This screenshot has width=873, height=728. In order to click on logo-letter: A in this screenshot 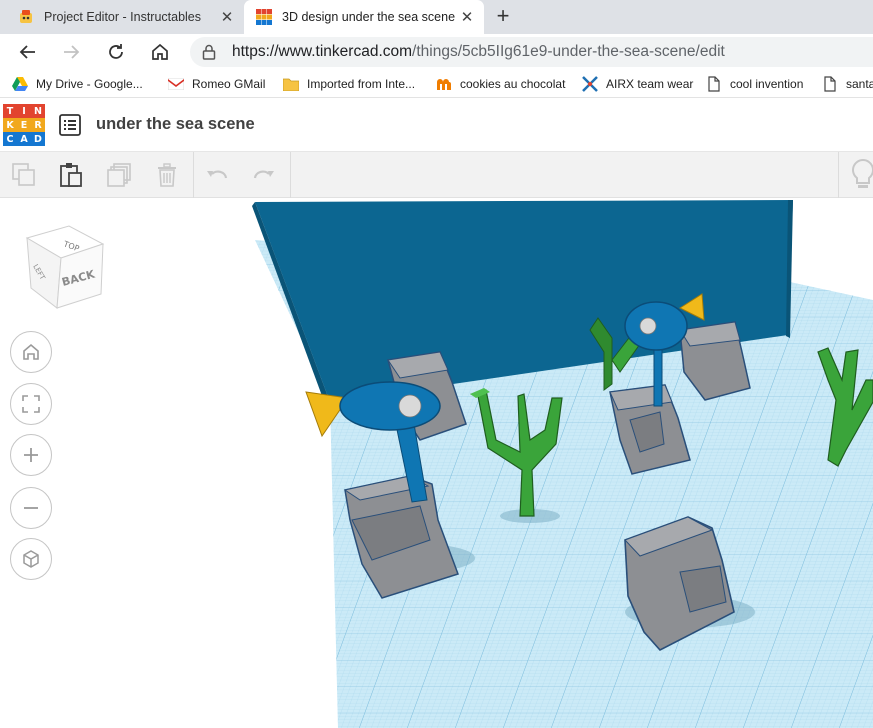, I will do `click(24, 139)`.